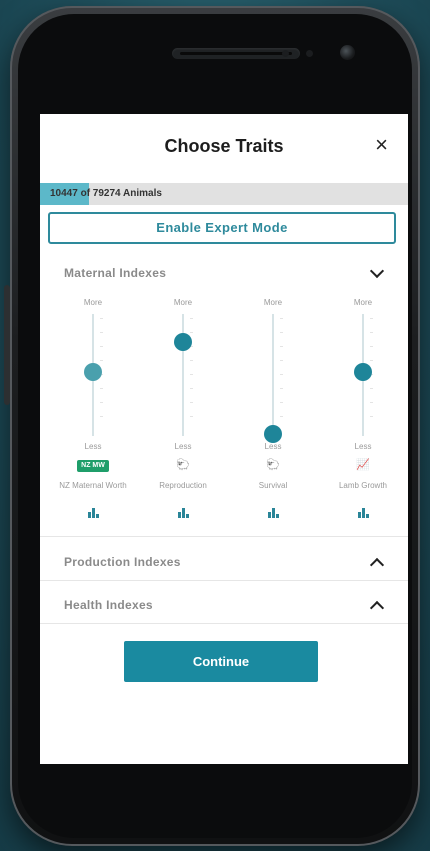 Image resolution: width=430 pixels, height=851 pixels. What do you see at coordinates (347, 52) in the screenshot?
I see `front-camera` at bounding box center [347, 52].